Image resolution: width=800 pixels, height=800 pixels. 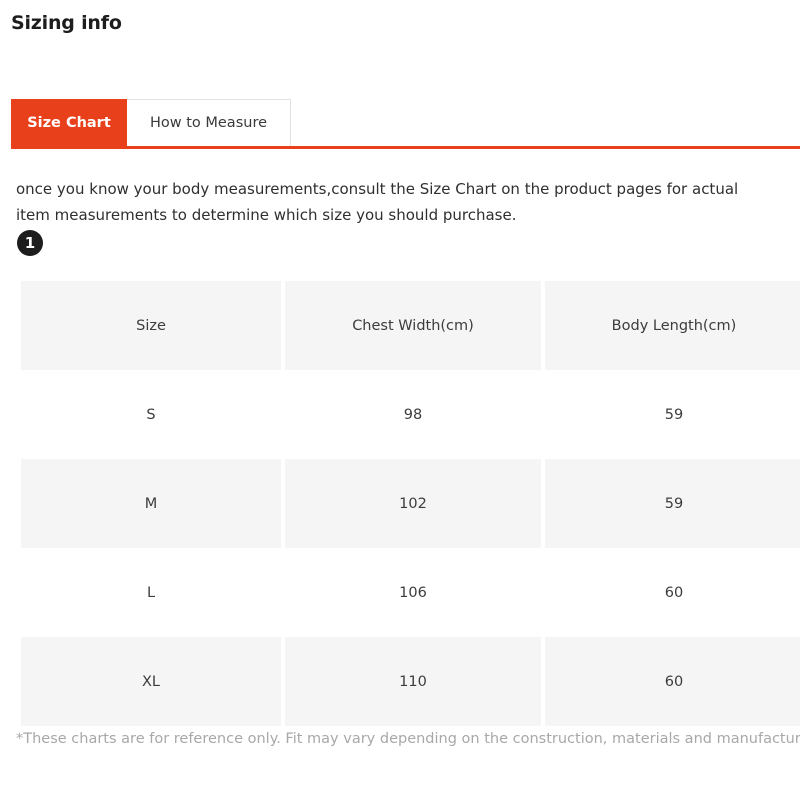 I want to click on cell-chest: 102, so click(x=413, y=503).